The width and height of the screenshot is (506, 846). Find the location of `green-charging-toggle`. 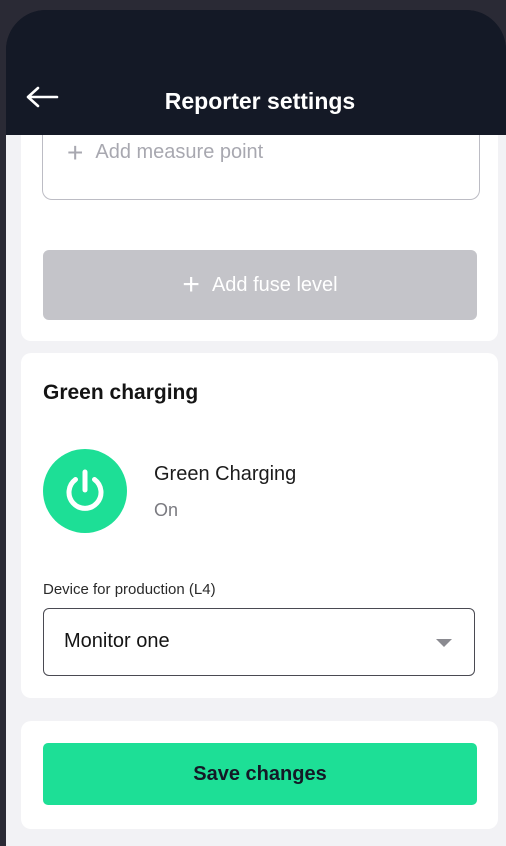

green-charging-toggle is located at coordinates (85, 491).